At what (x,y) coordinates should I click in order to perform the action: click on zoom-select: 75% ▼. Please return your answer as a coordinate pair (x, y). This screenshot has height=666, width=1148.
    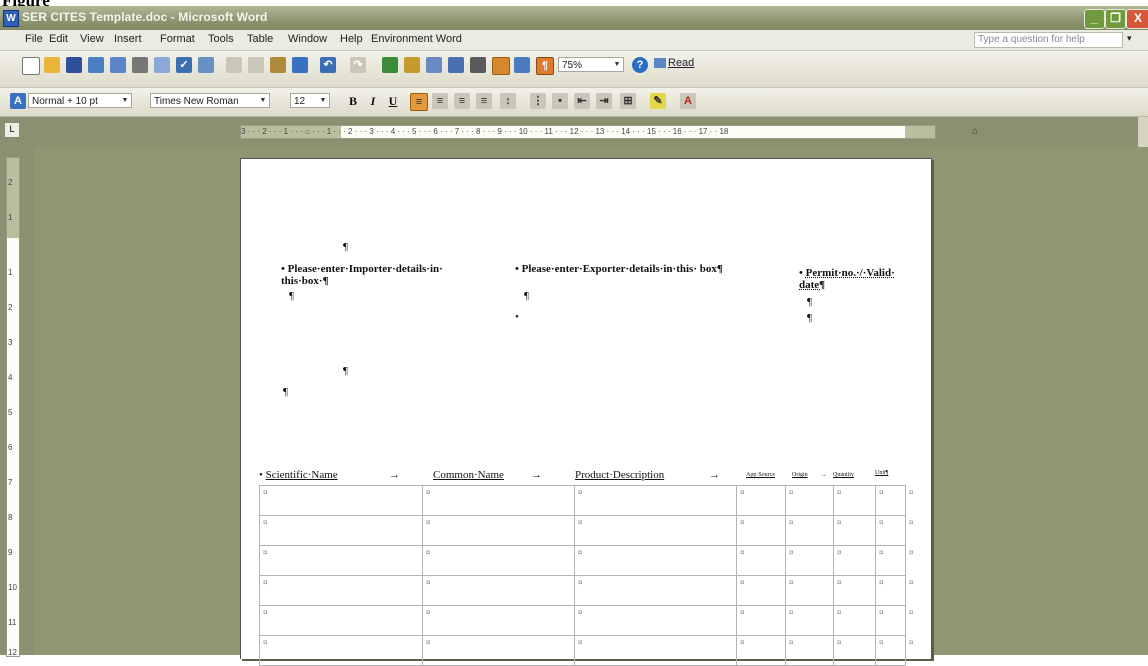
    Looking at the image, I should click on (591, 64).